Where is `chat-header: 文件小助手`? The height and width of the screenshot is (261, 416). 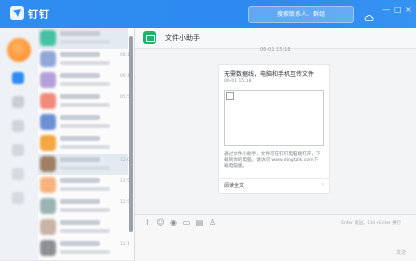 chat-header: 文件小助手 is located at coordinates (275, 38).